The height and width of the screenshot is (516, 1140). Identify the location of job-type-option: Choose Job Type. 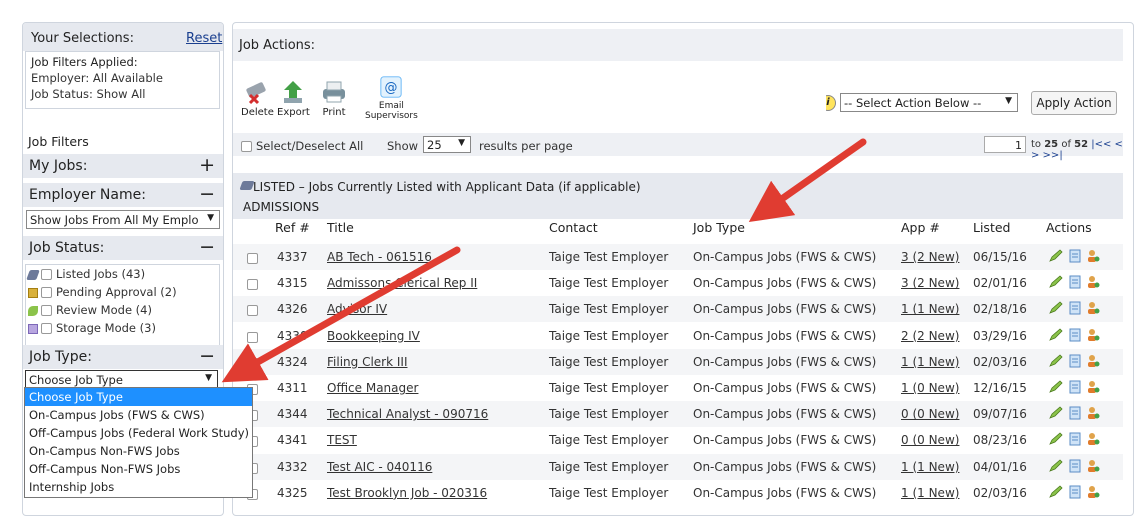
(138, 397).